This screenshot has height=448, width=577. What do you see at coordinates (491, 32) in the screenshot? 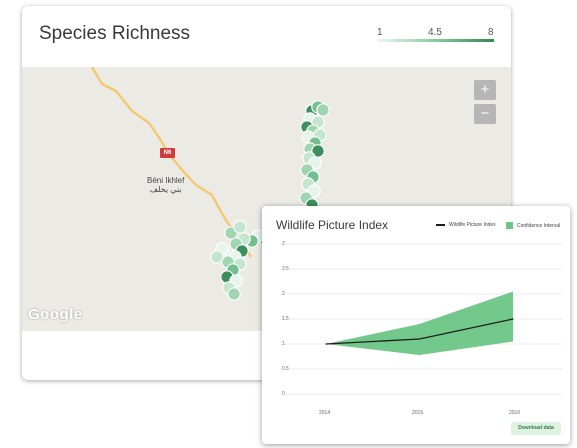
I see `scale-max-label: 8` at bounding box center [491, 32].